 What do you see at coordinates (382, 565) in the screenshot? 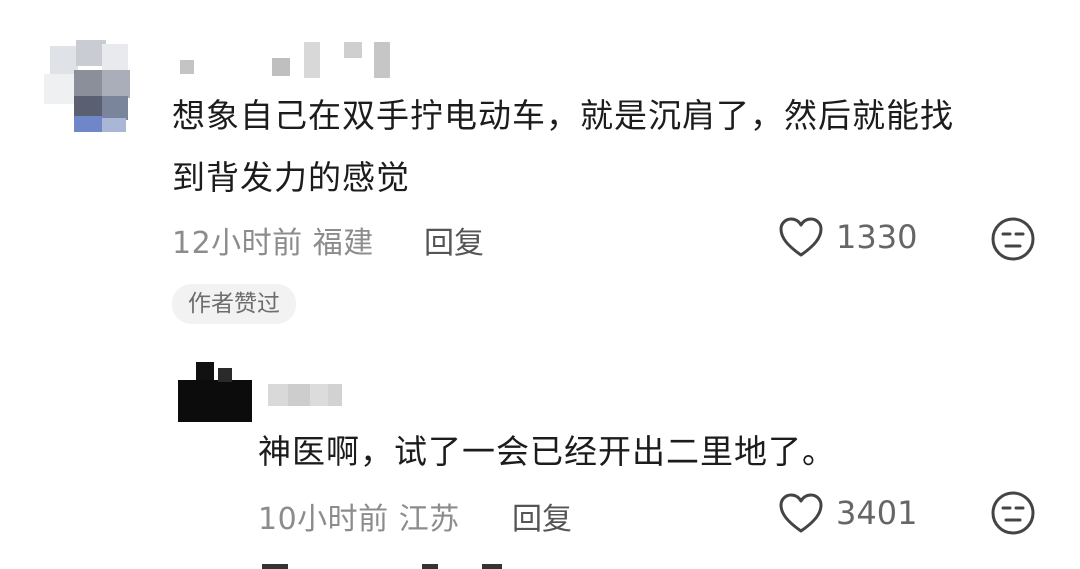
I see `next-item-partial` at bounding box center [382, 565].